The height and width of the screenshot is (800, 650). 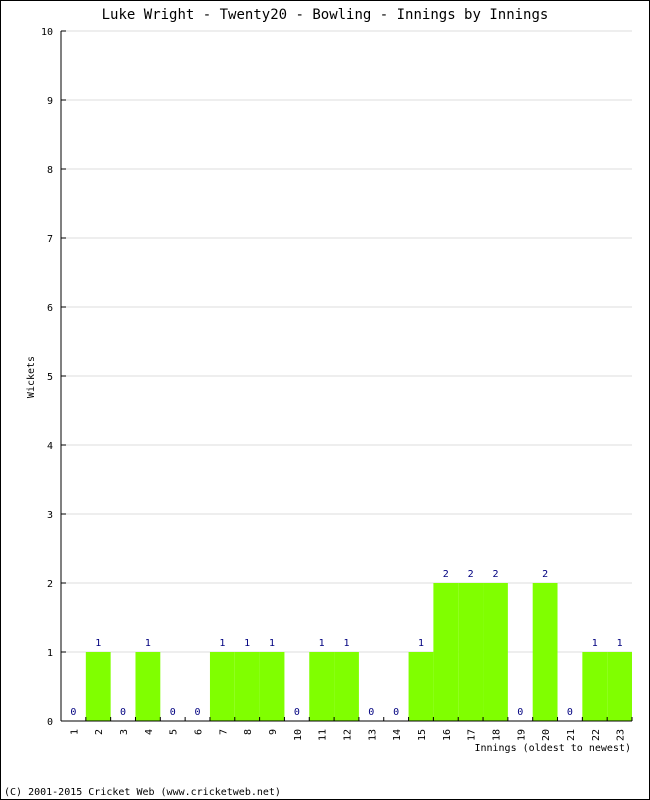 I want to click on y-tick-label: 7, so click(x=50, y=239).